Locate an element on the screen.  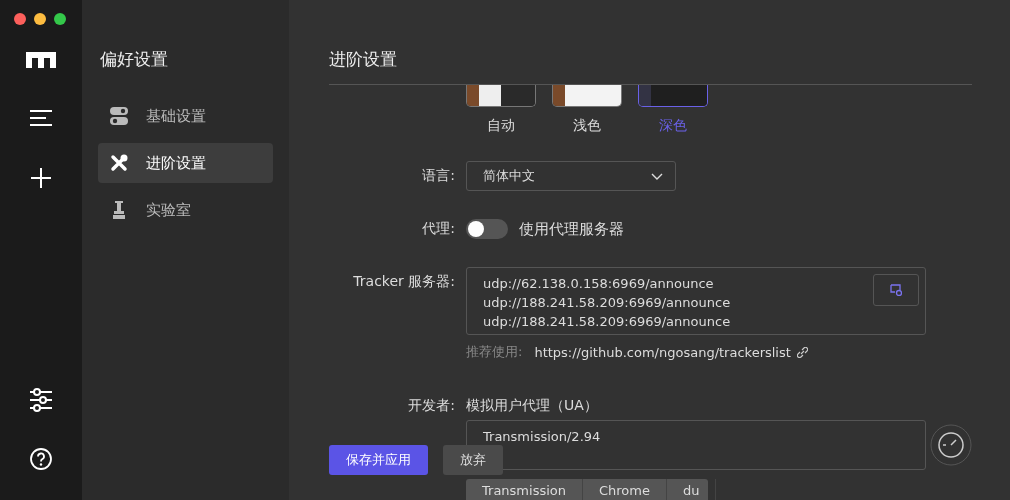
theme-label: 自动 is located at coordinates (501, 126).